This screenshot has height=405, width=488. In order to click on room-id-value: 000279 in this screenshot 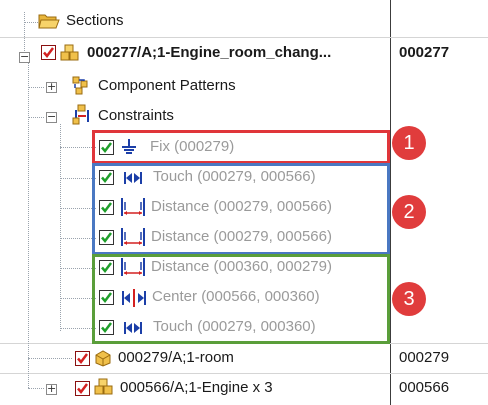, I will do `click(424, 357)`.